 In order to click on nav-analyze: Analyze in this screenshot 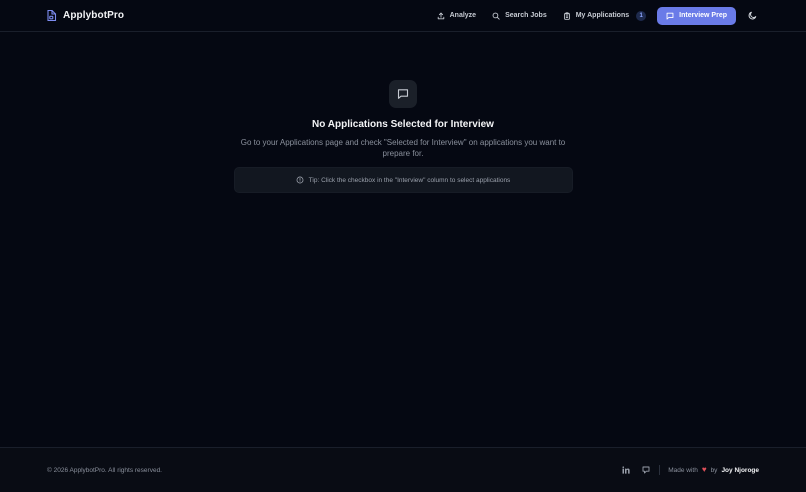, I will do `click(456, 16)`.